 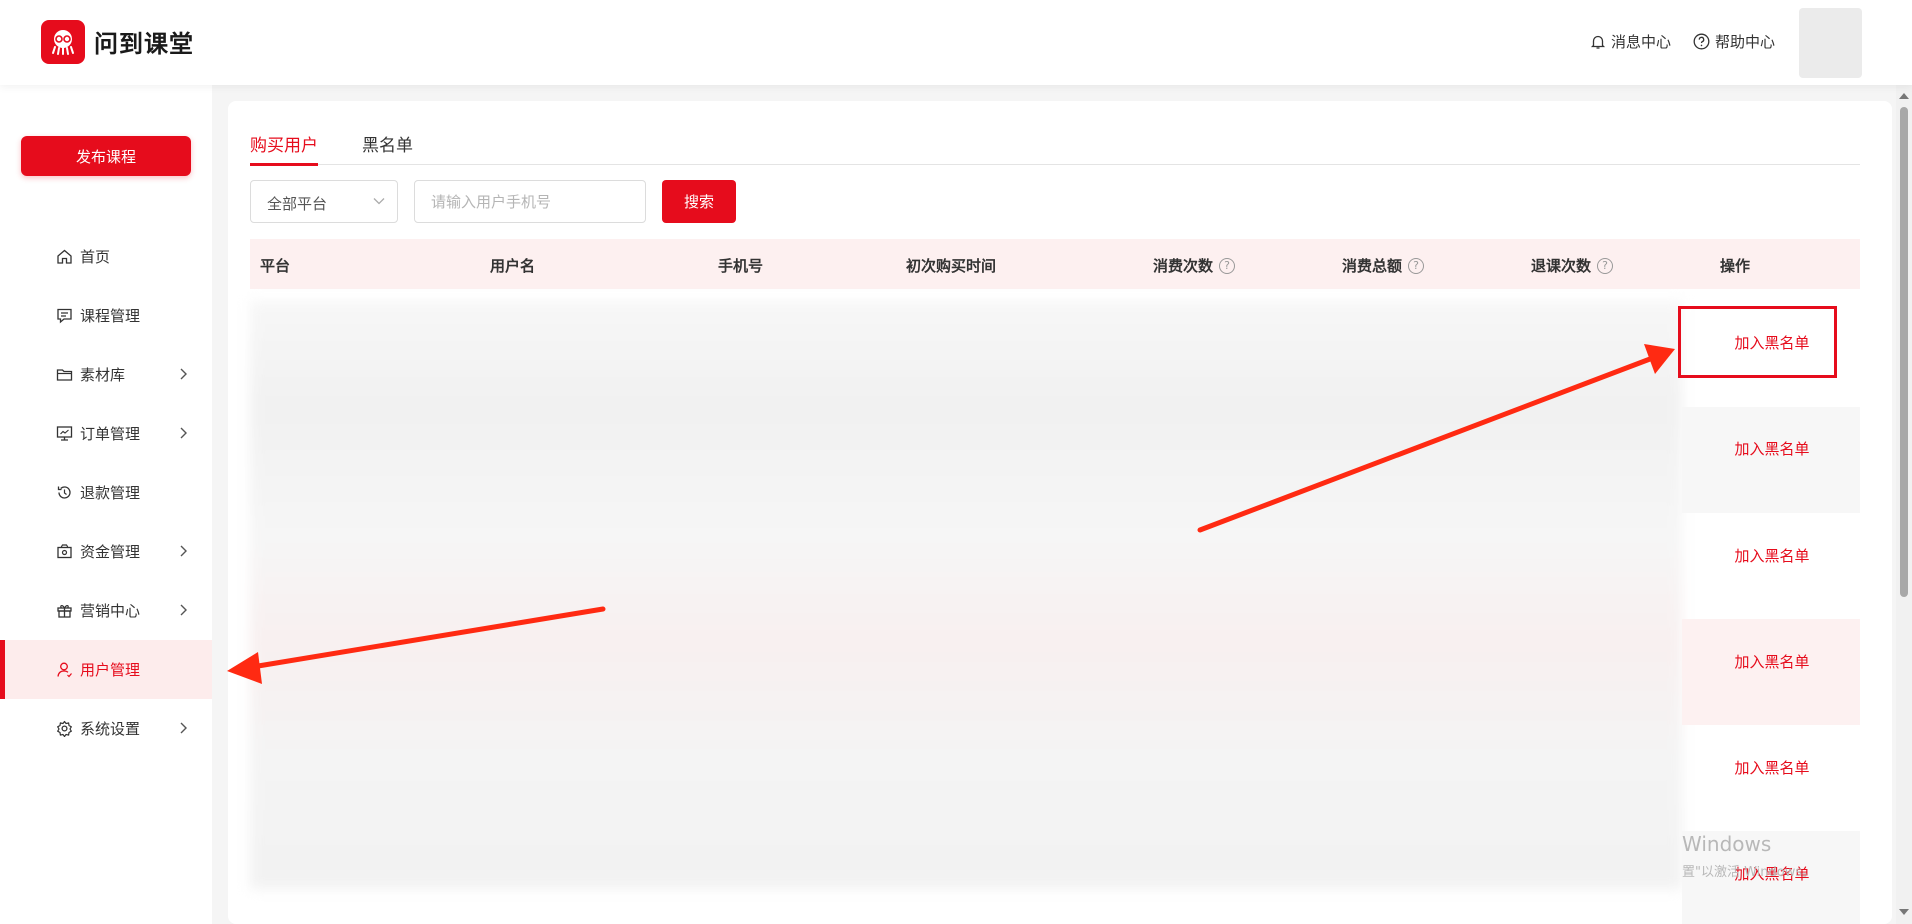 I want to click on home-icon, so click(x=64, y=256).